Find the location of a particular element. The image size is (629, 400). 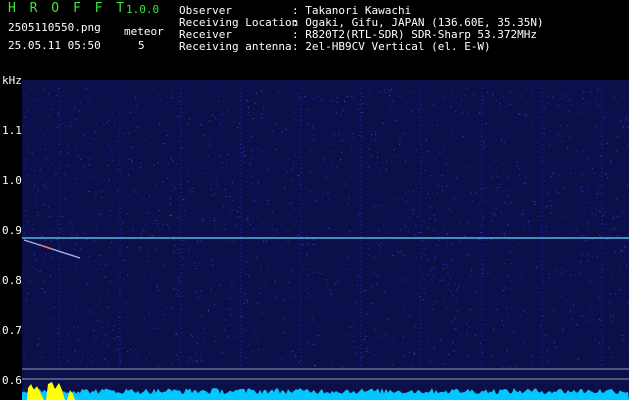

info-label-antenna: Receiving antenna is located at coordinates (235, 46).